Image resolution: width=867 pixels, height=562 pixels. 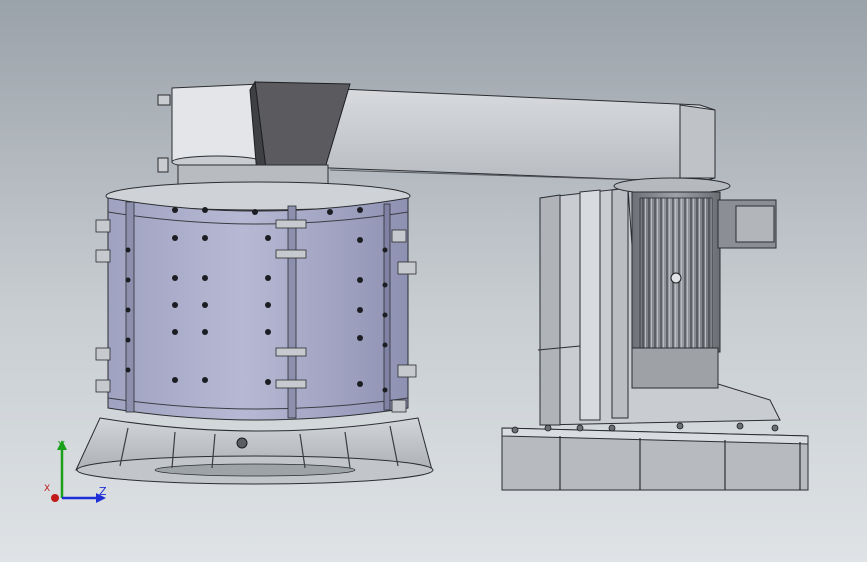 I want to click on skid-base, so click(x=655, y=456).